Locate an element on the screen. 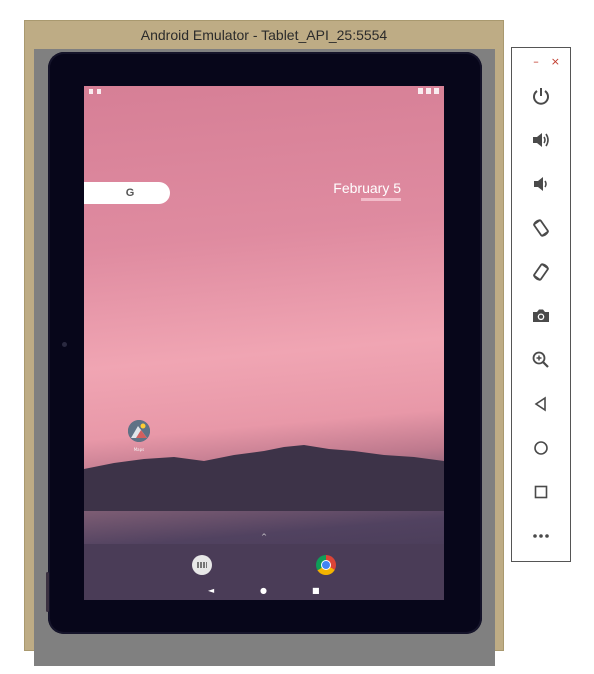 This screenshot has height=674, width=594. emulator-toolbar: – × is located at coordinates (541, 304).